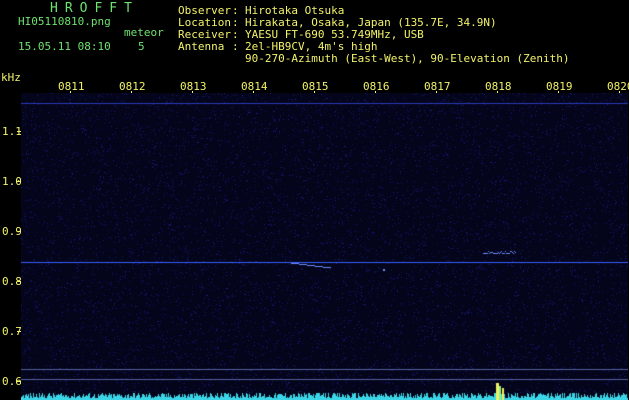  Describe the element at coordinates (141, 46) in the screenshot. I see `meteor-count: 5` at that location.